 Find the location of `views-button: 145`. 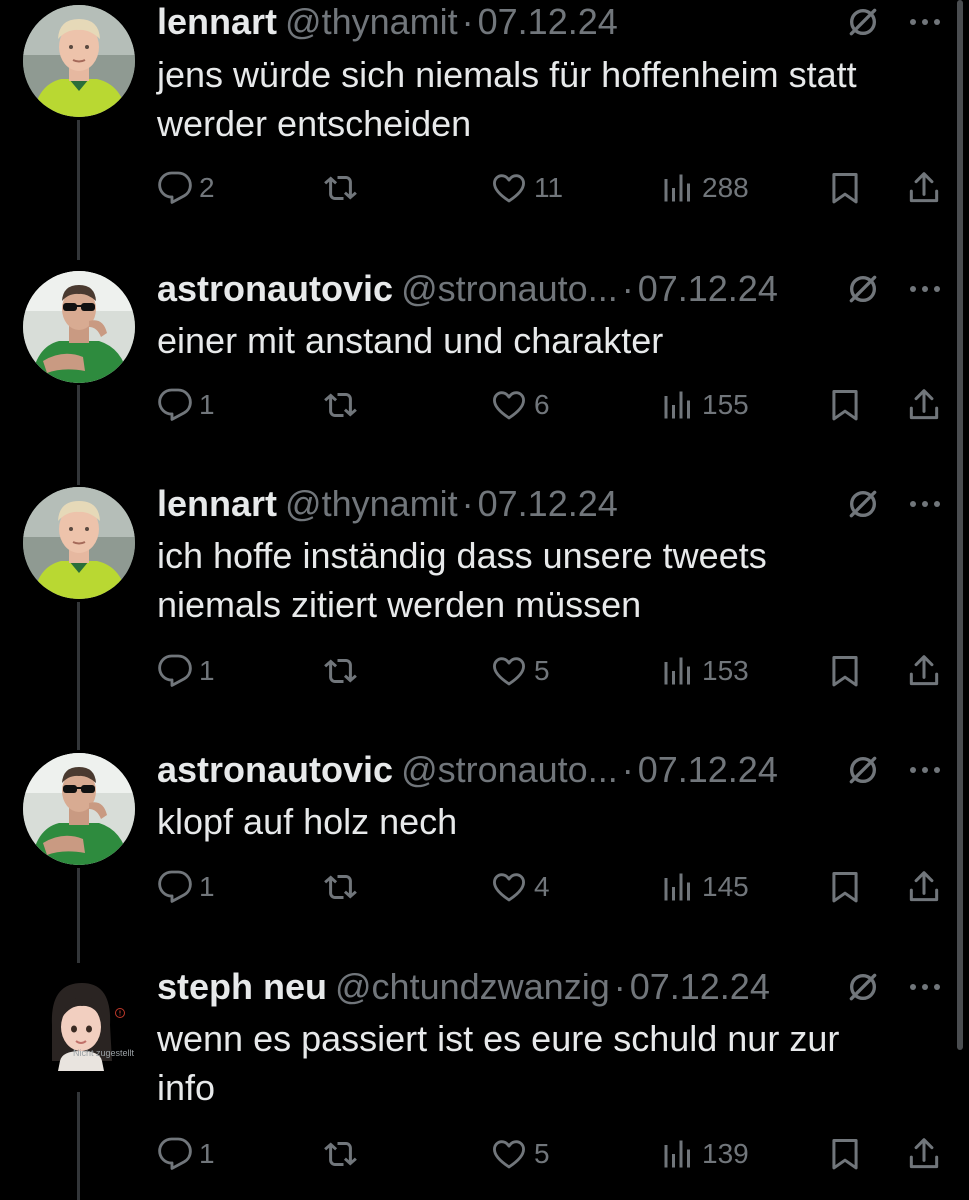

views-button: 145 is located at coordinates (704, 887).